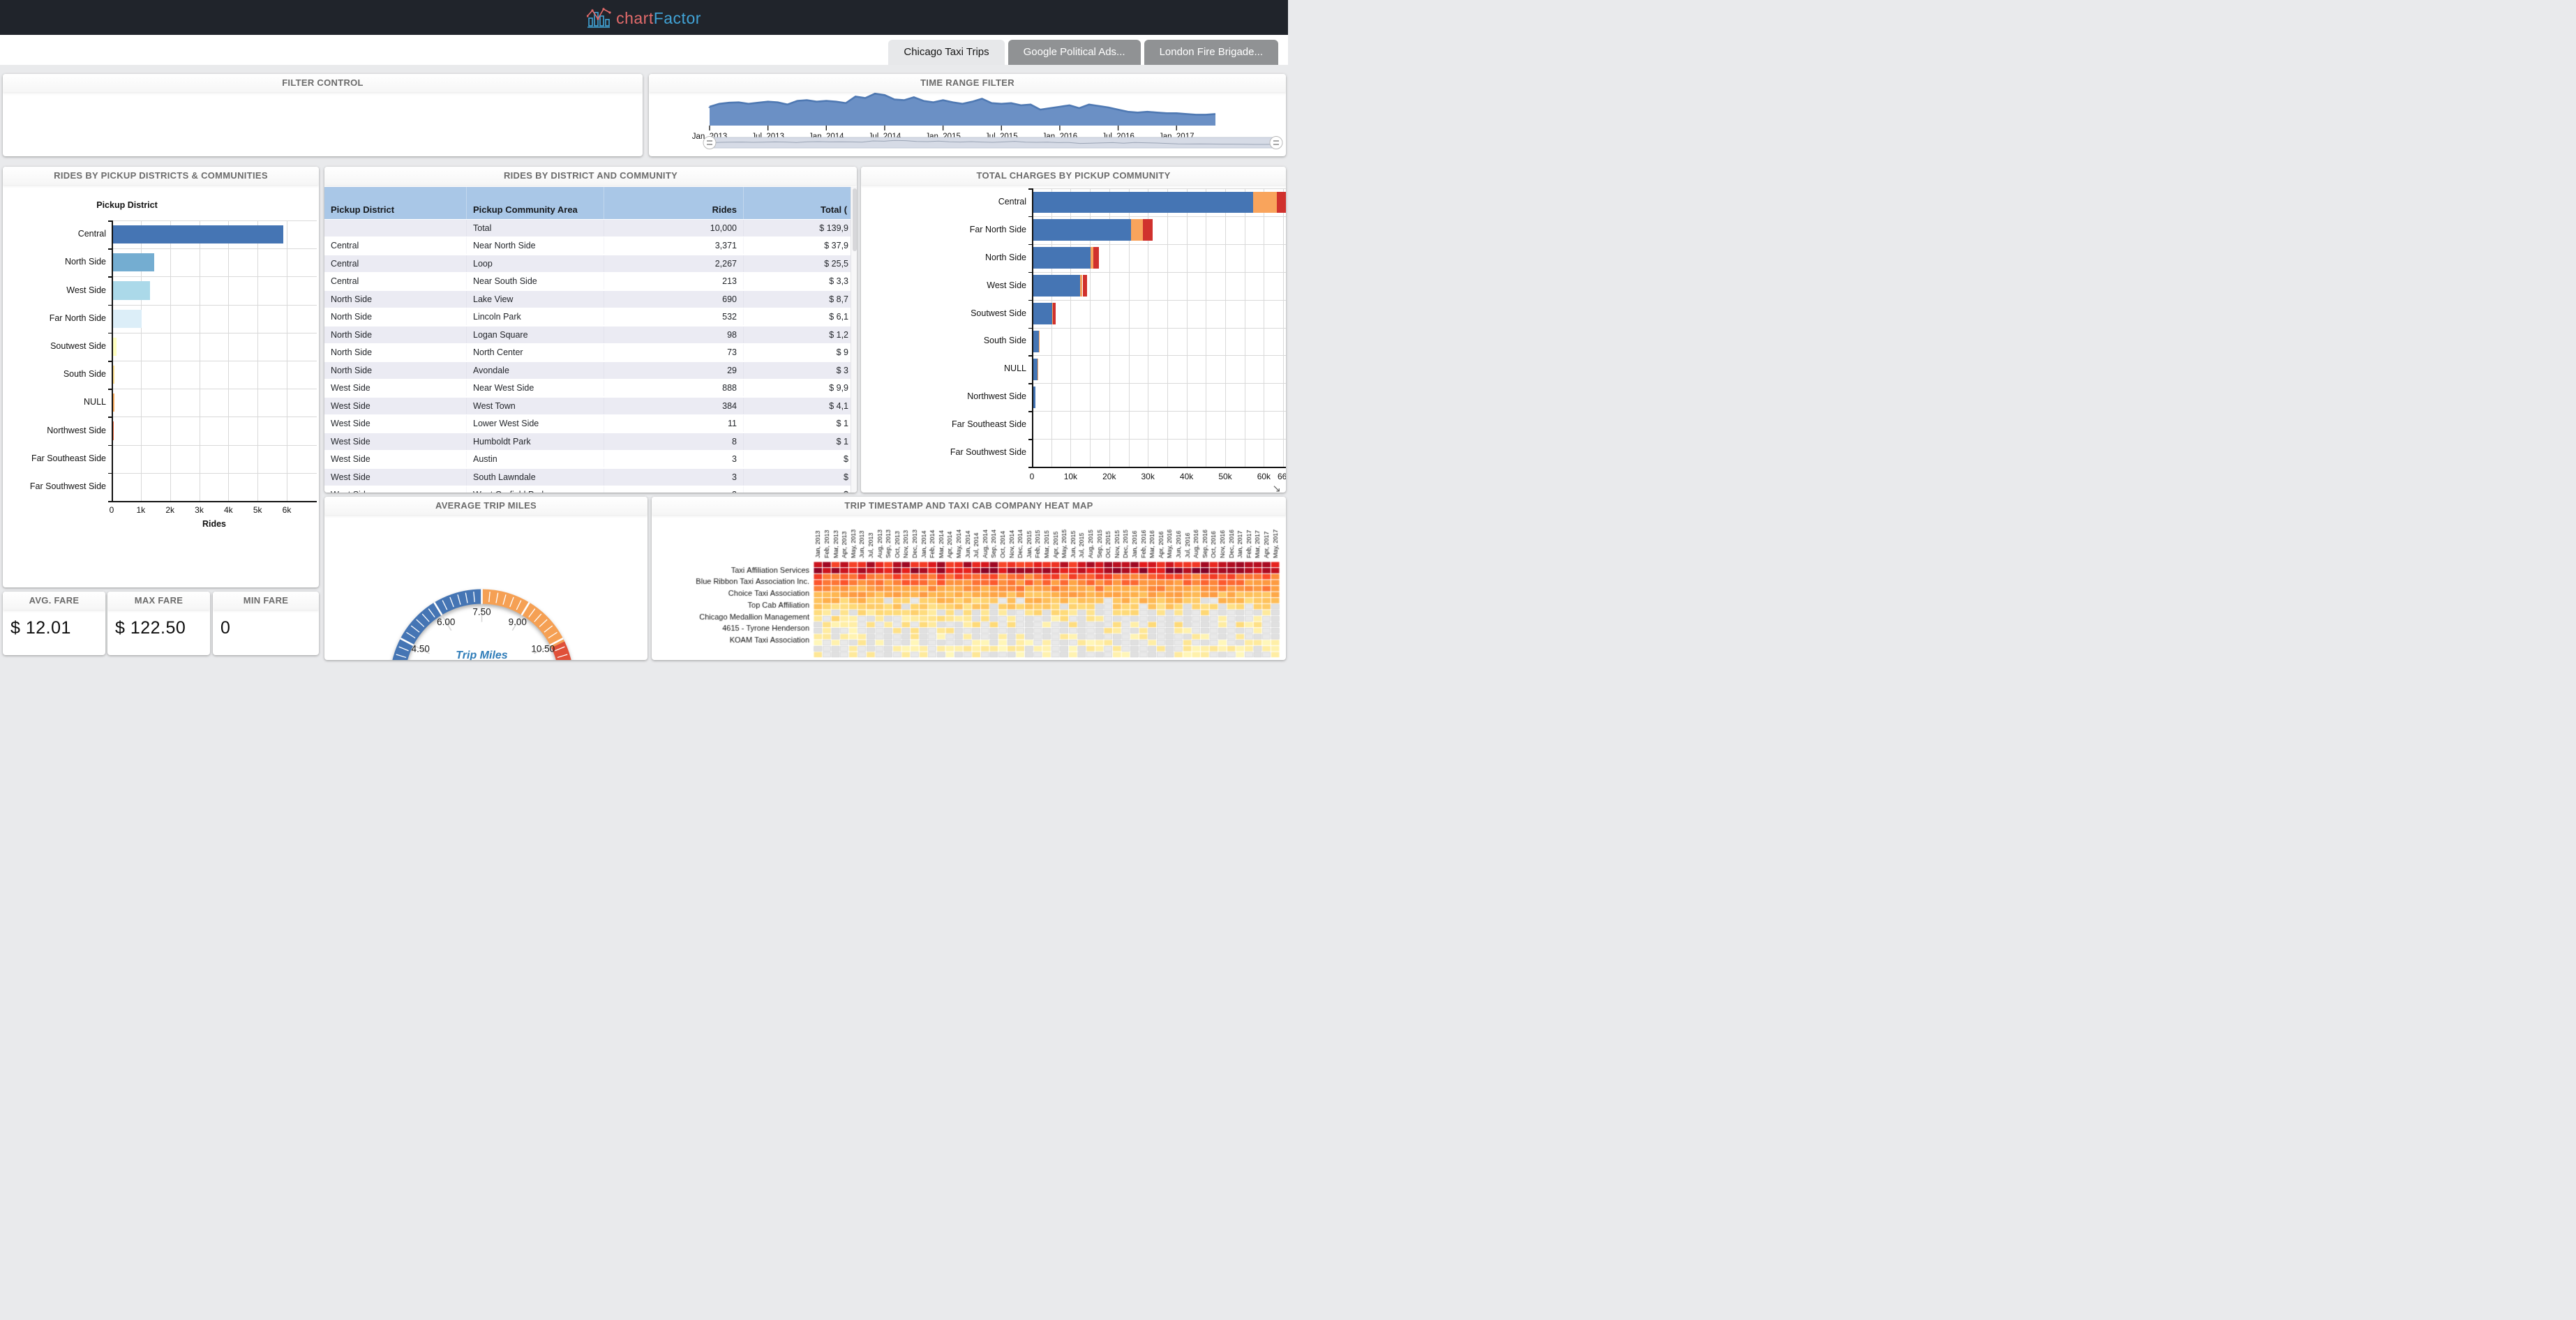  I want to click on table-row: West SideWest Garfield Park3$, so click(590, 489).